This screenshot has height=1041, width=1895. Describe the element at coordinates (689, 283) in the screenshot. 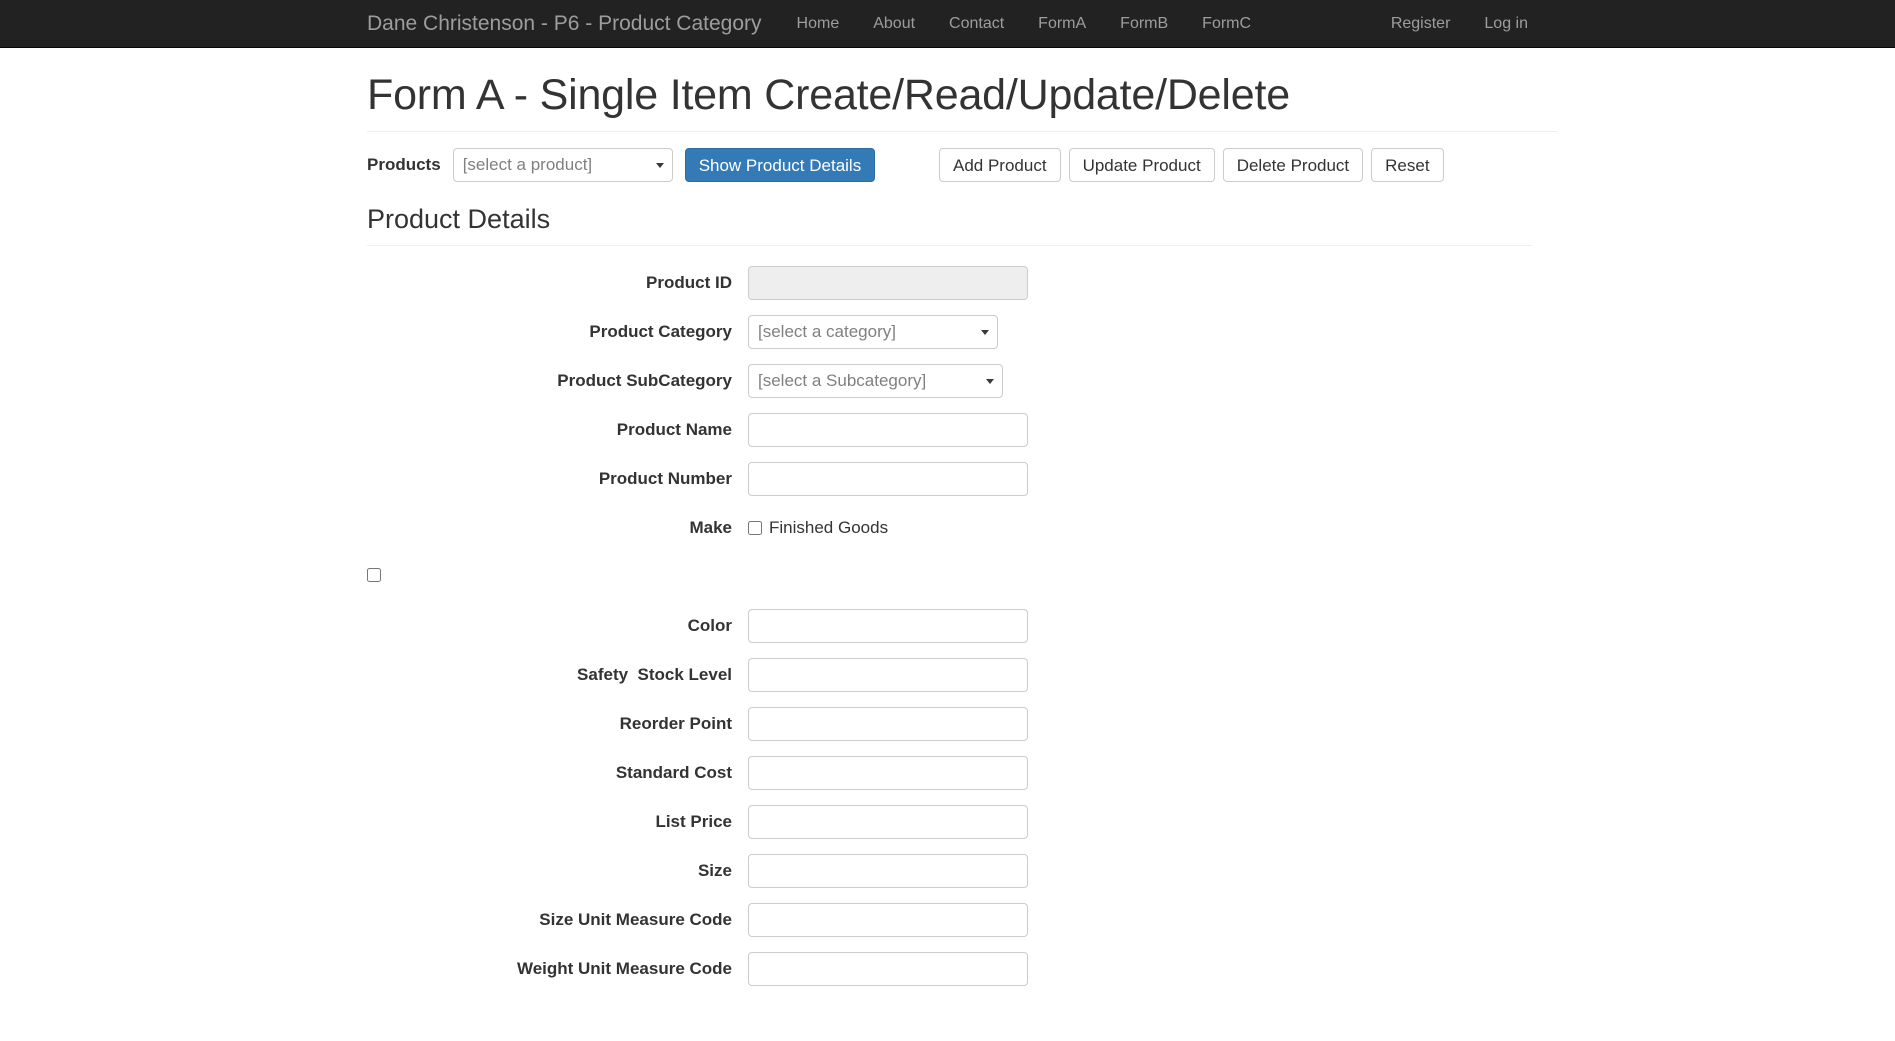

I see `product-id-label: Product ID` at that location.